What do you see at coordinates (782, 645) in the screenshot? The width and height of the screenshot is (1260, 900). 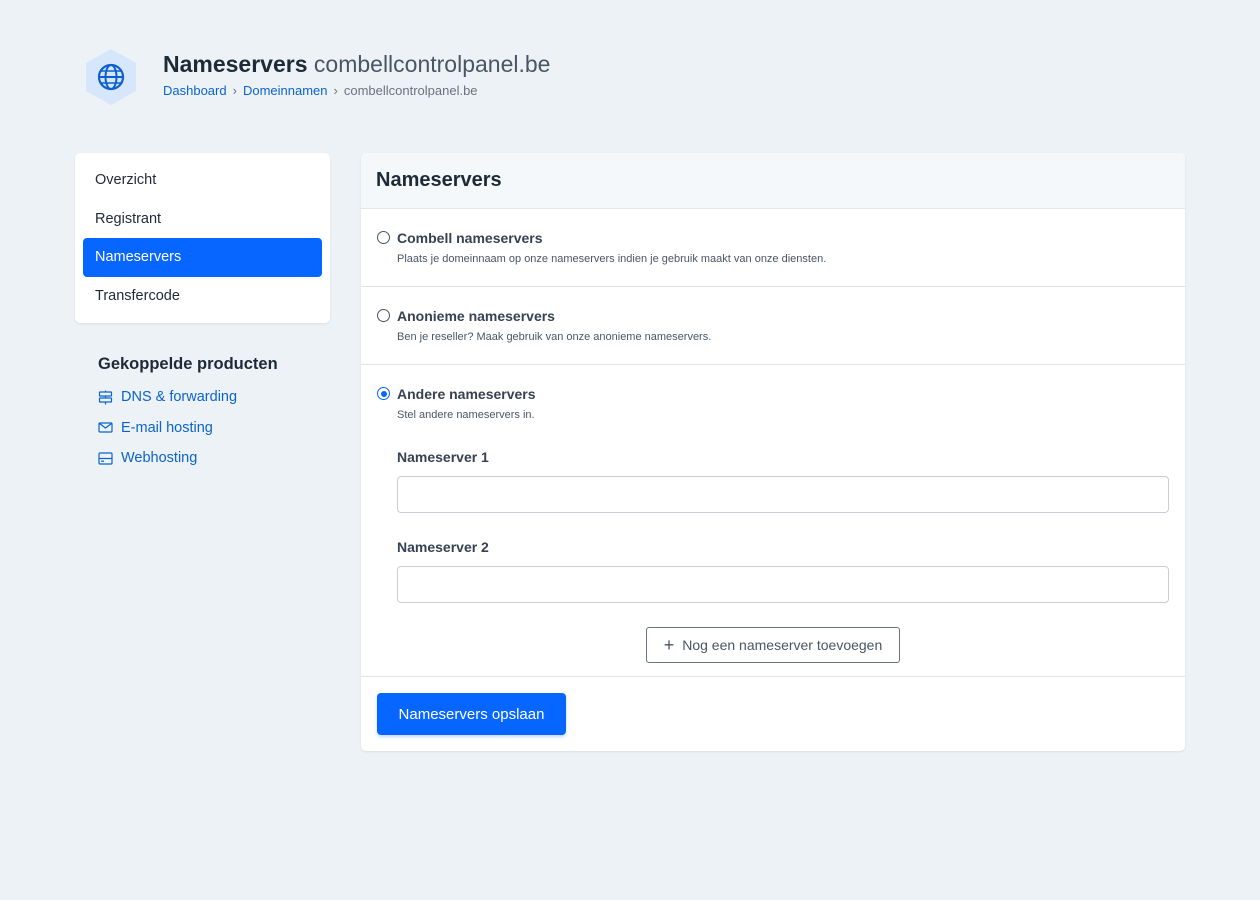 I see `add-nameserver-label: Nog een nameserver toevoegen` at bounding box center [782, 645].